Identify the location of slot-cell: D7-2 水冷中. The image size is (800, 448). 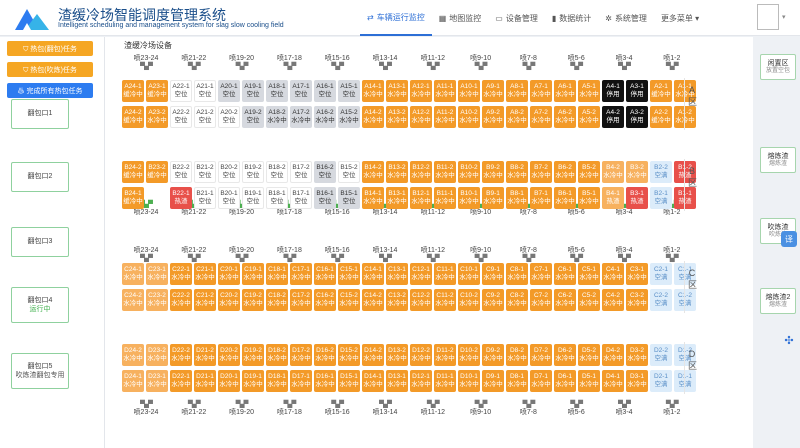
(541, 355).